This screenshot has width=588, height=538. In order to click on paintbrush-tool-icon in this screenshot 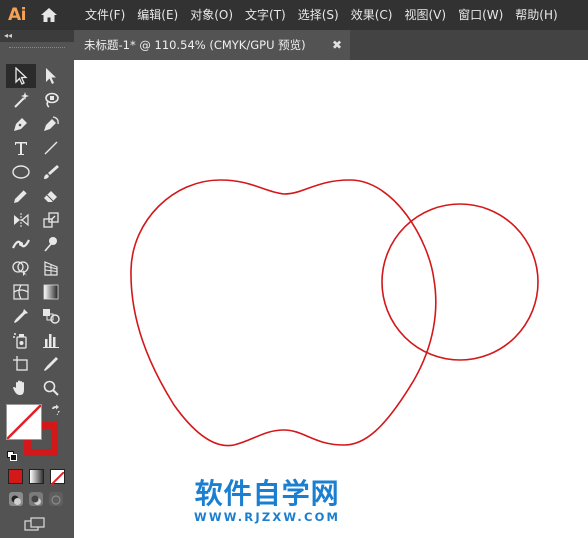, I will do `click(51, 172)`.